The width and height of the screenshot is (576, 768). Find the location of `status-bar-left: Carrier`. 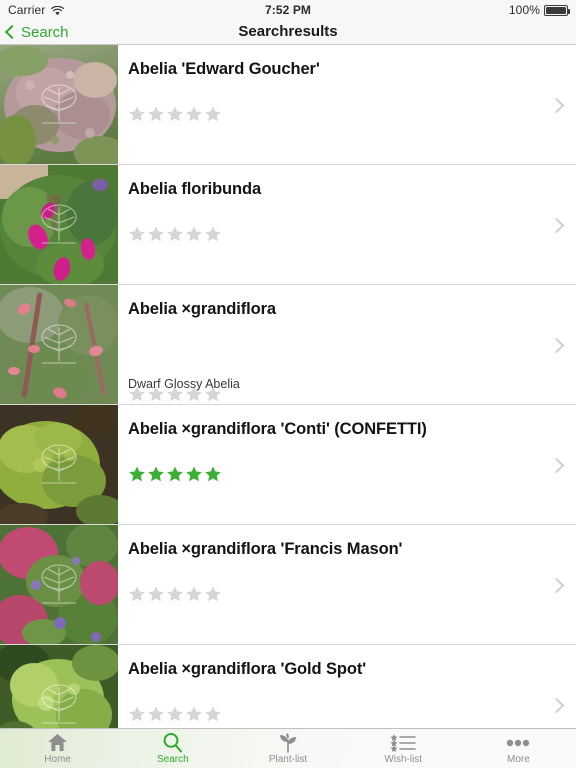

status-bar-left: Carrier is located at coordinates (36, 10).